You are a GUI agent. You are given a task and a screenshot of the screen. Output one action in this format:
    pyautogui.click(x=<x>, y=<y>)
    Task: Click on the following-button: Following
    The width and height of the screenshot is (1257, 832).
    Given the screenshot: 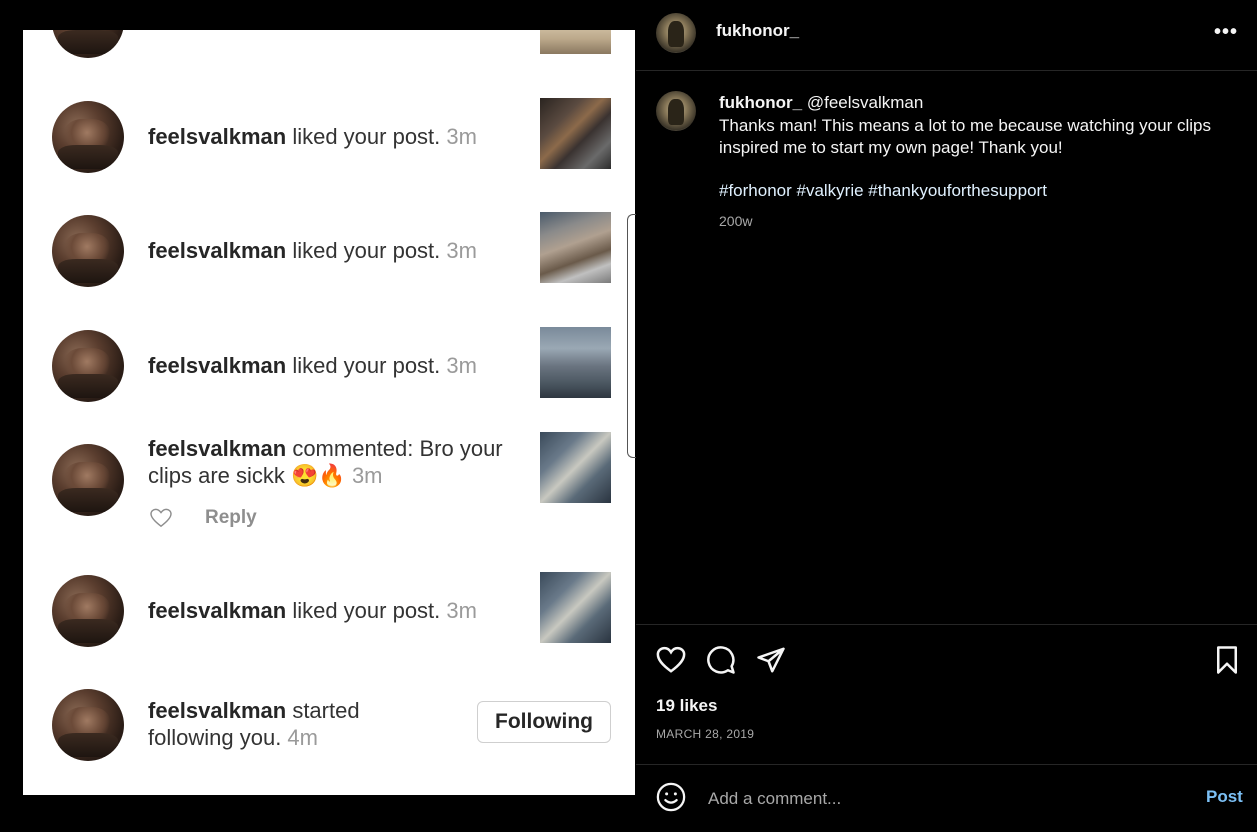 What is the action you would take?
    pyautogui.click(x=544, y=722)
    